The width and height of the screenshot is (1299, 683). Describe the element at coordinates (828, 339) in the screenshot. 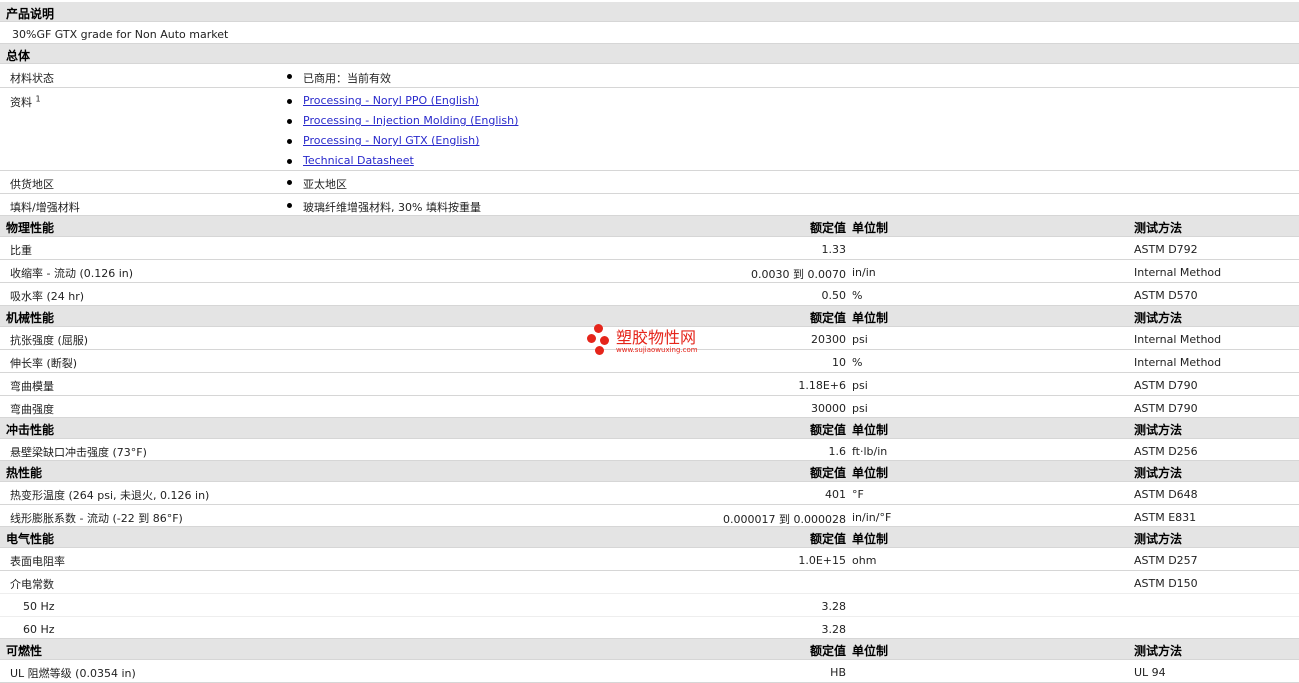

I see `property-value: 20300` at that location.